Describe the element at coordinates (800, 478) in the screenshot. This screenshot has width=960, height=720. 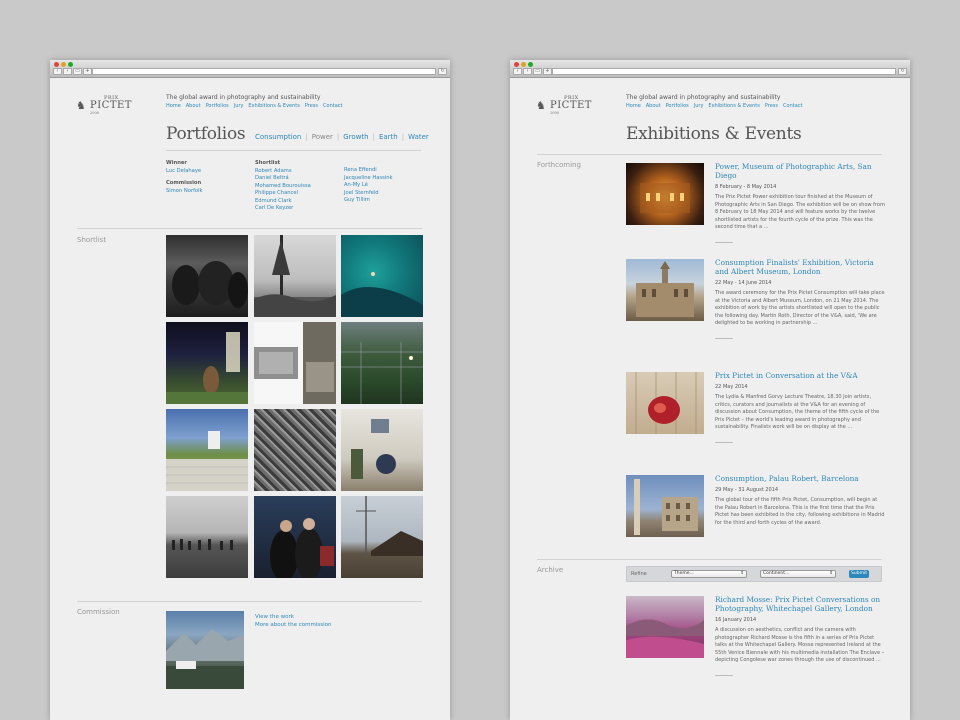
I see `event-title-link: Consumption, Palau Robert, Barcelona` at that location.